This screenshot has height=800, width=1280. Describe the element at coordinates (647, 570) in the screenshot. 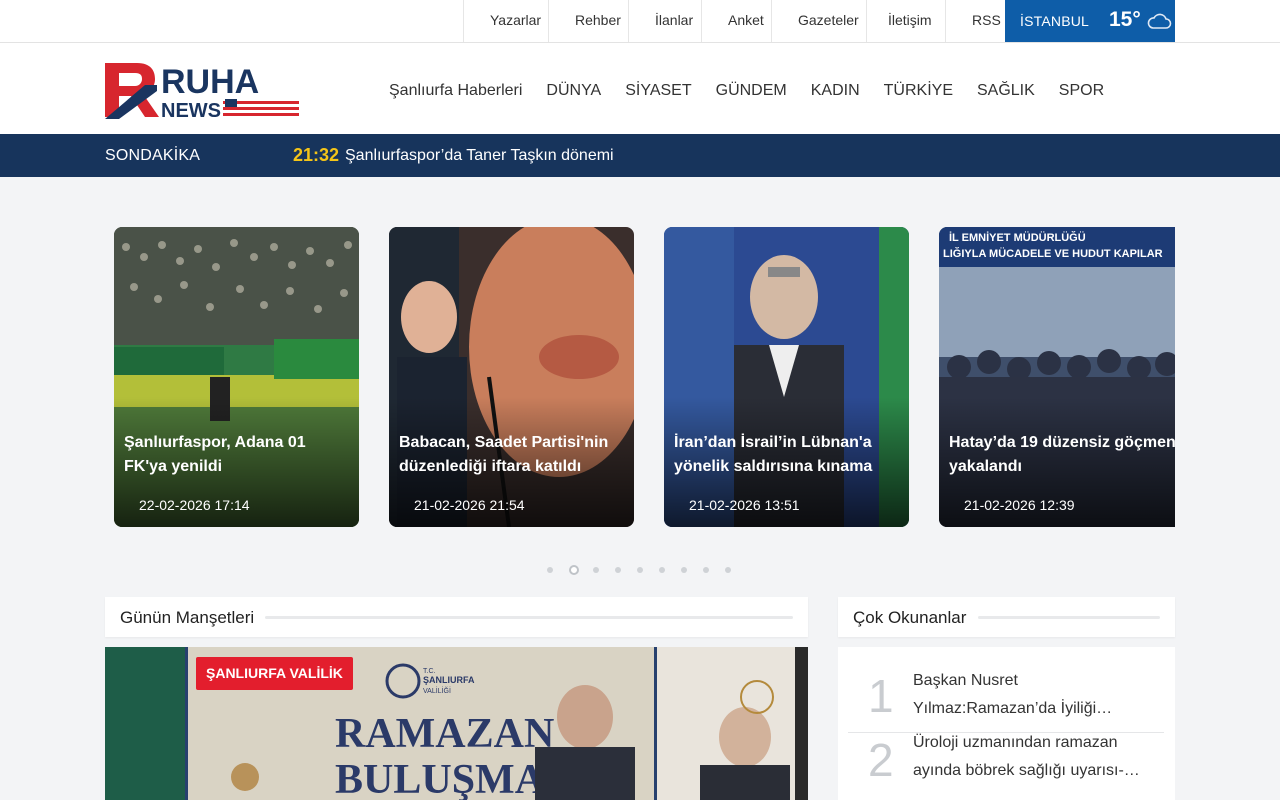

I see `slider-pagination` at that location.